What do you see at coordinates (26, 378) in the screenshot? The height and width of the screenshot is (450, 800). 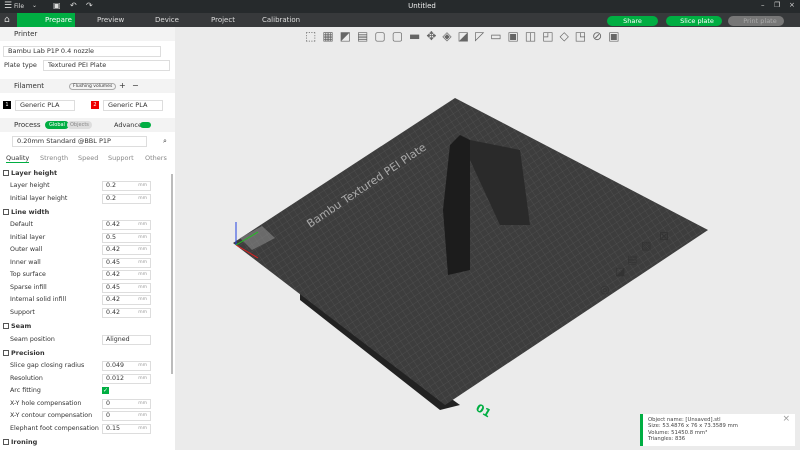 I see `setting-label: Resolution` at bounding box center [26, 378].